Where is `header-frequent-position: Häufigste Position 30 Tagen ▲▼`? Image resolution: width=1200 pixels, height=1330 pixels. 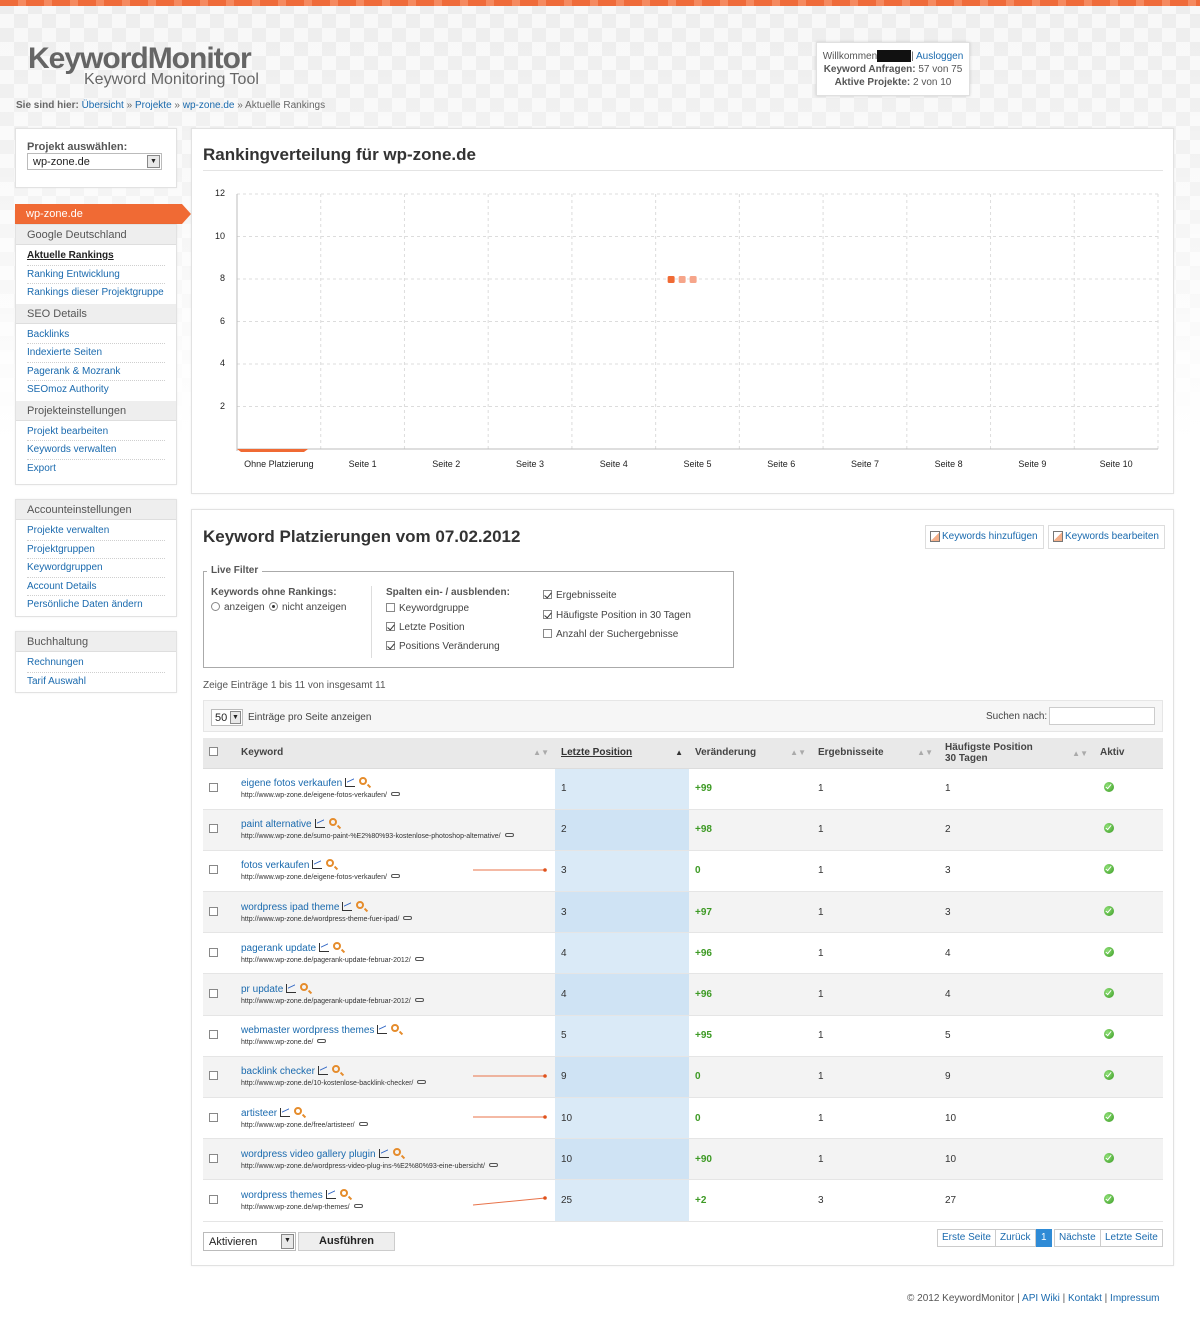 header-frequent-position: Häufigste Position 30 Tagen ▲▼ is located at coordinates (1016, 753).